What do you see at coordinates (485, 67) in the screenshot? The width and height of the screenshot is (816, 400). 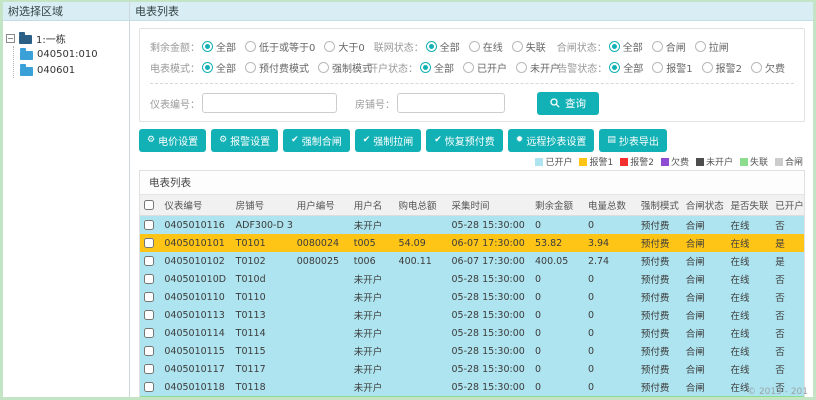 I see `radio-option: 已开户` at bounding box center [485, 67].